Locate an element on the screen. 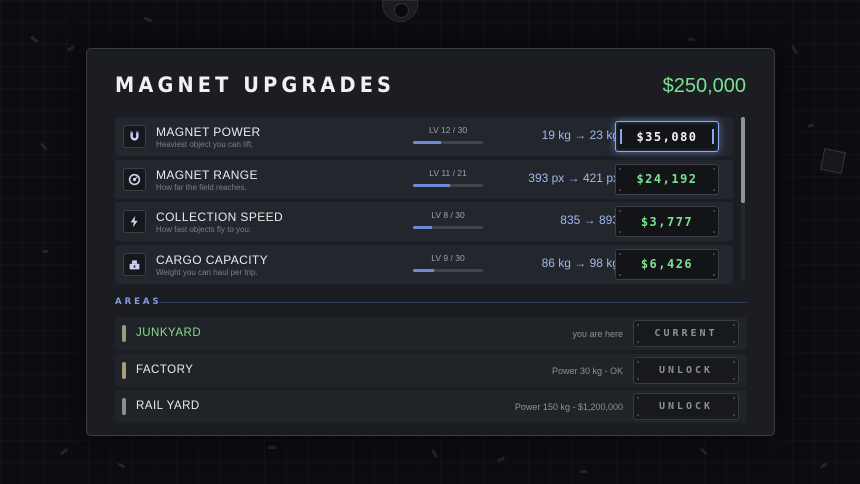  upgrade-change: 86 kg → 98 kg is located at coordinates (580, 262).